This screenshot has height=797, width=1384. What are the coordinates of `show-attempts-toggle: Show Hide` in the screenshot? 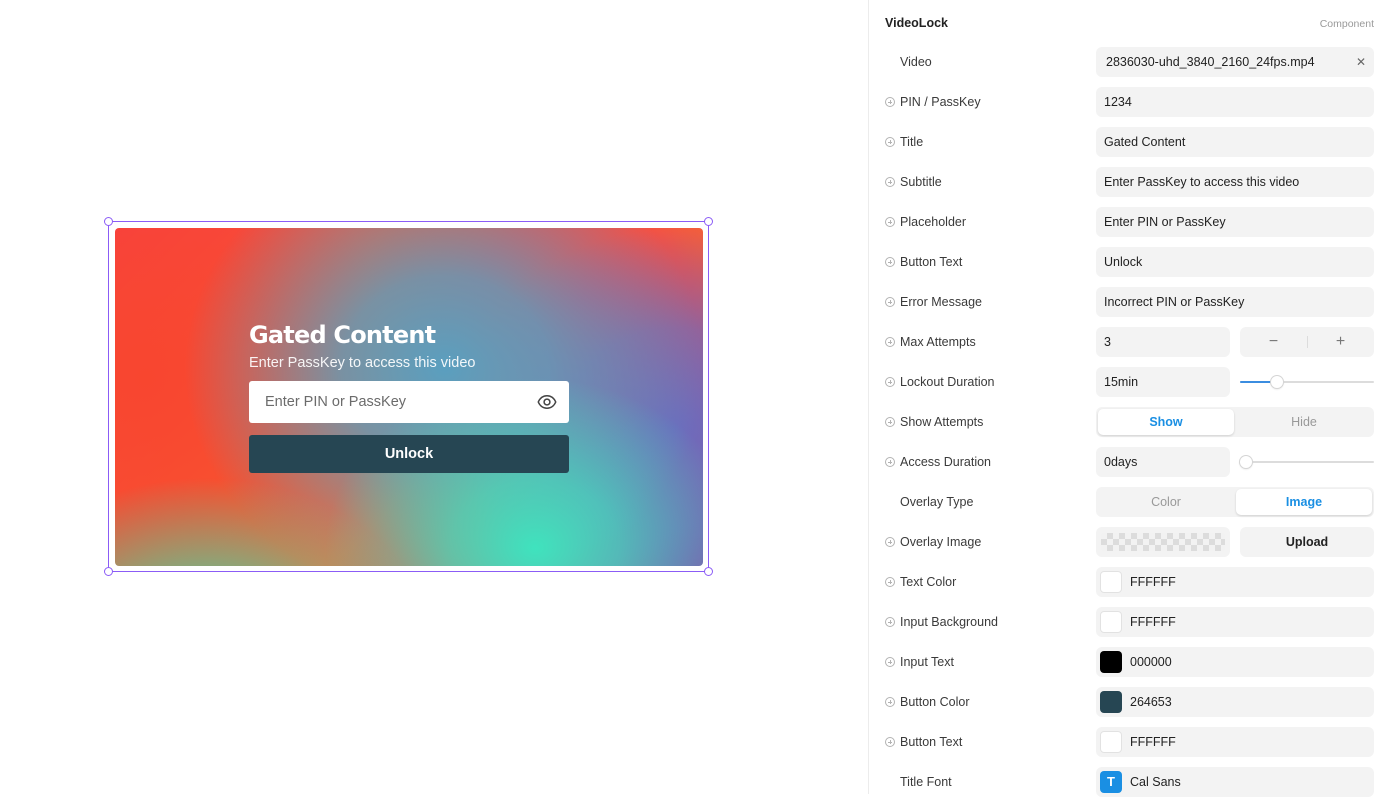 It's located at (1235, 422).